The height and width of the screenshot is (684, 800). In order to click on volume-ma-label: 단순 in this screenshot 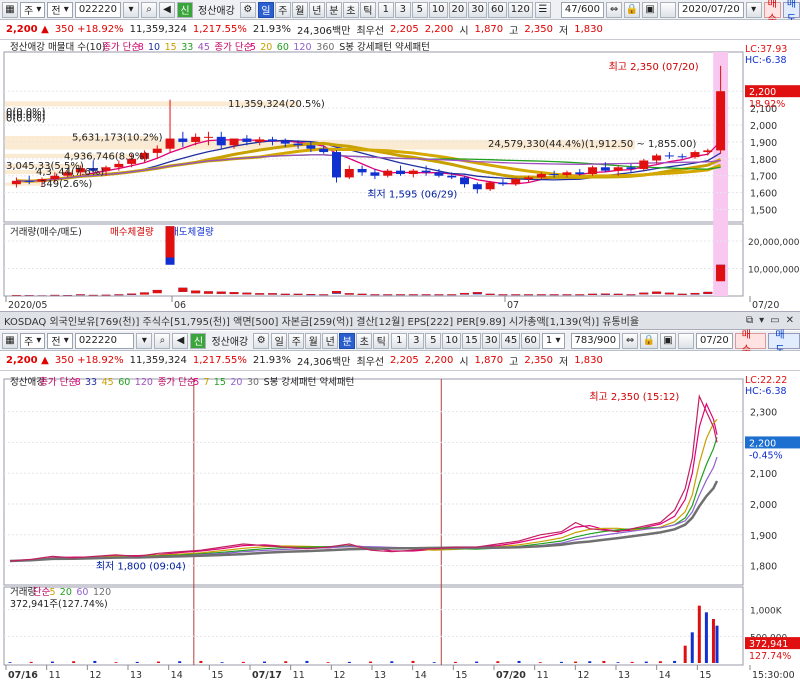, I will do `click(42, 592)`.